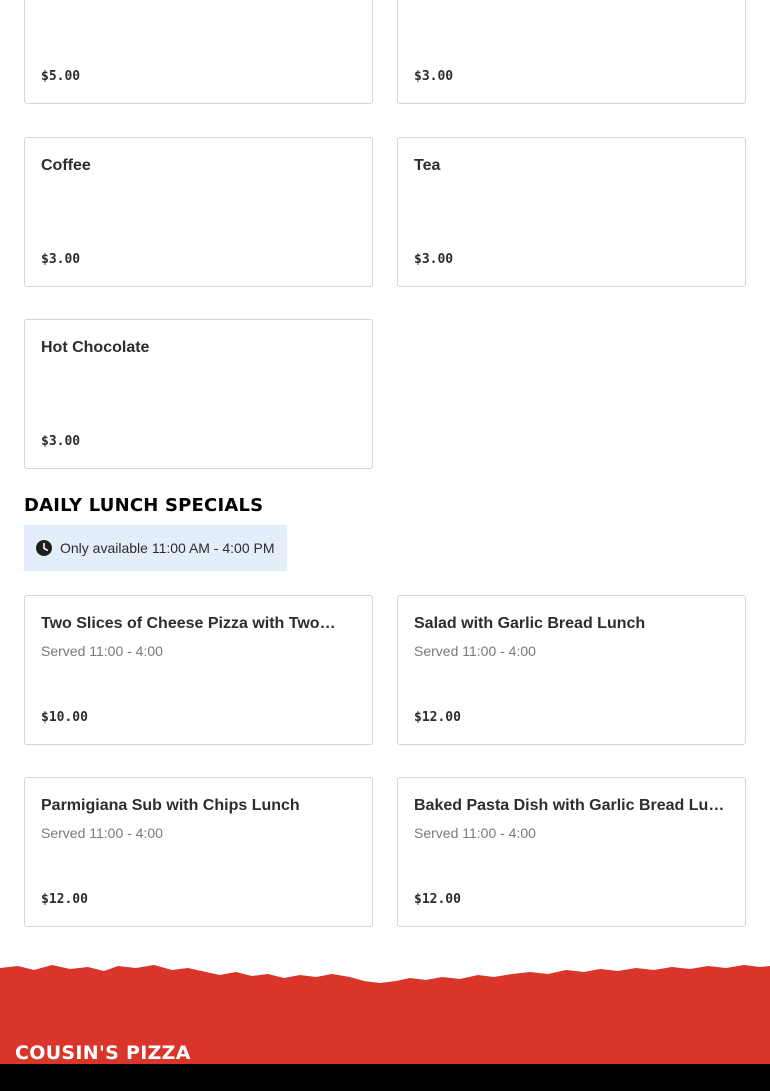 The width and height of the screenshot is (770, 1091). I want to click on menu-item-card-tea: Tea $3.00, so click(571, 212).